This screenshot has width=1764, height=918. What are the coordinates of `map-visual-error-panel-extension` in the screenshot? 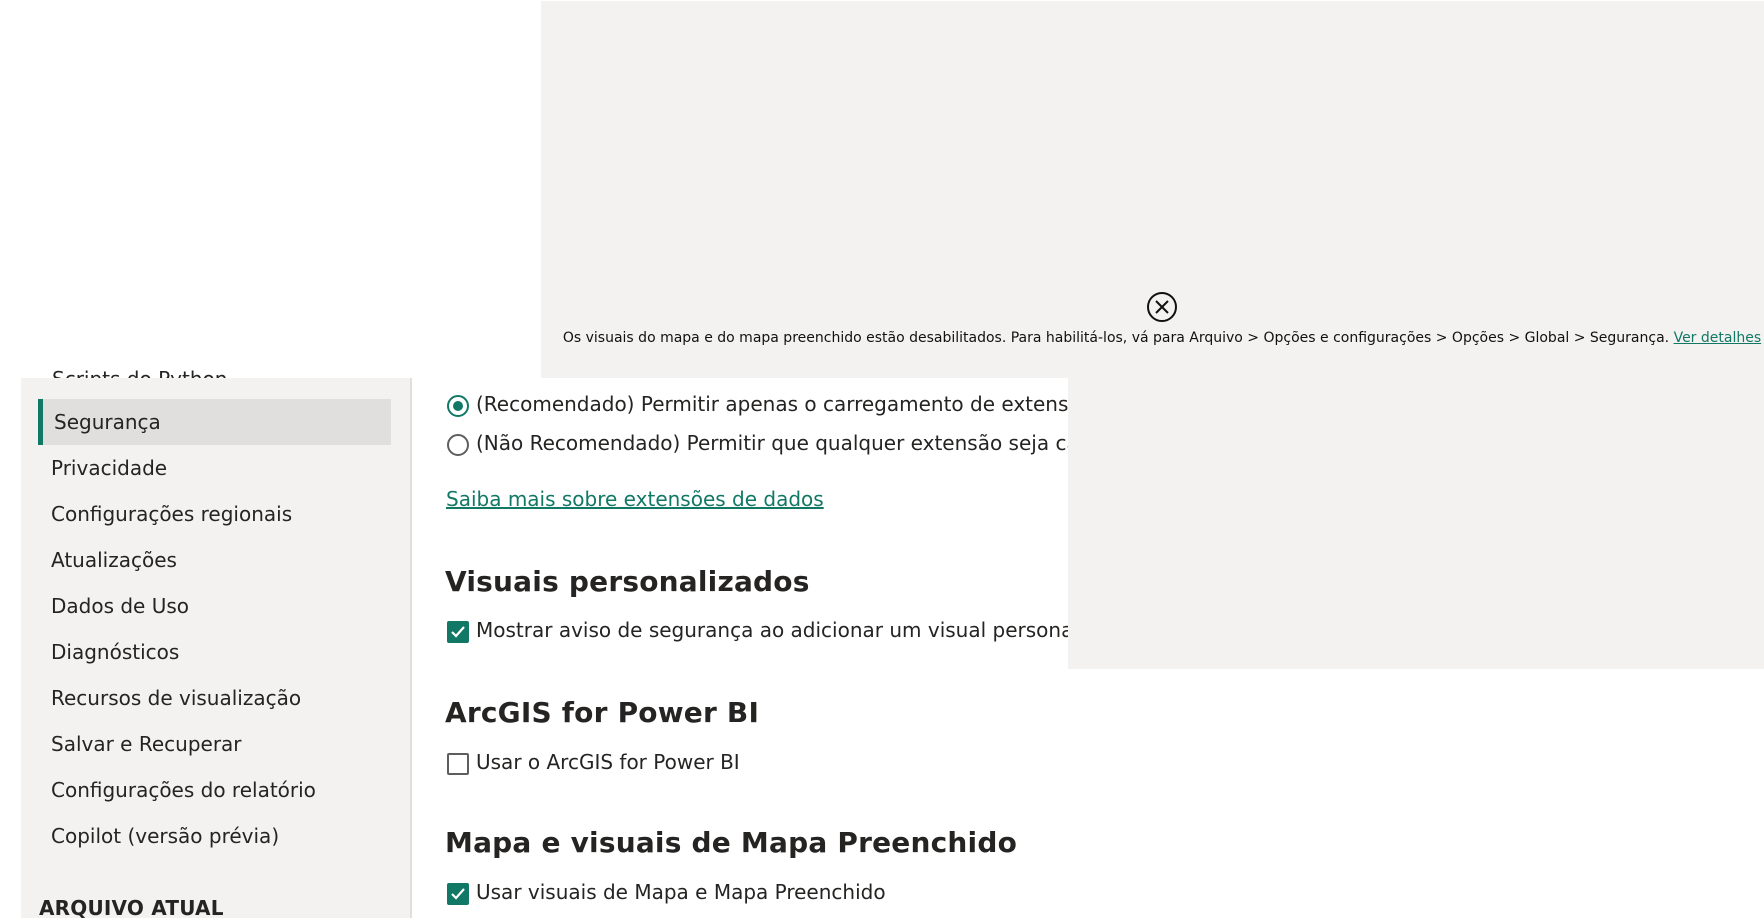 It's located at (1416, 523).